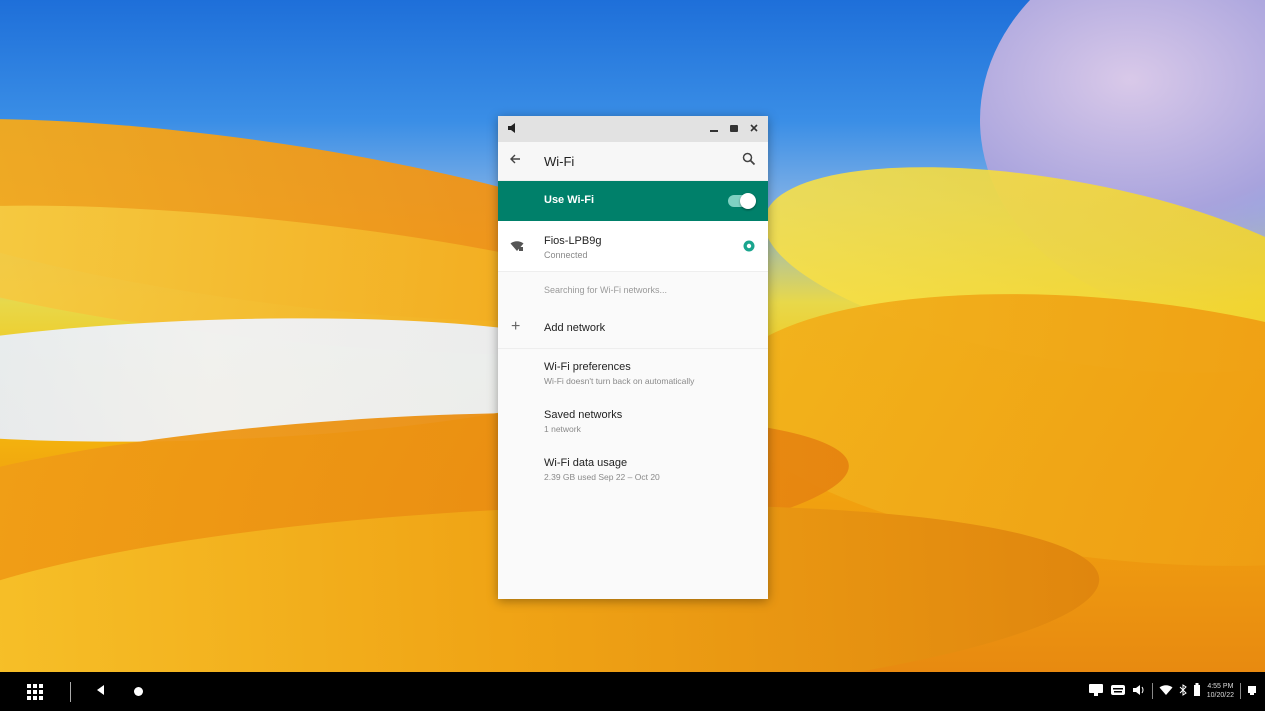 The image size is (1265, 711). What do you see at coordinates (751, 161) in the screenshot?
I see `search-icon` at bounding box center [751, 161].